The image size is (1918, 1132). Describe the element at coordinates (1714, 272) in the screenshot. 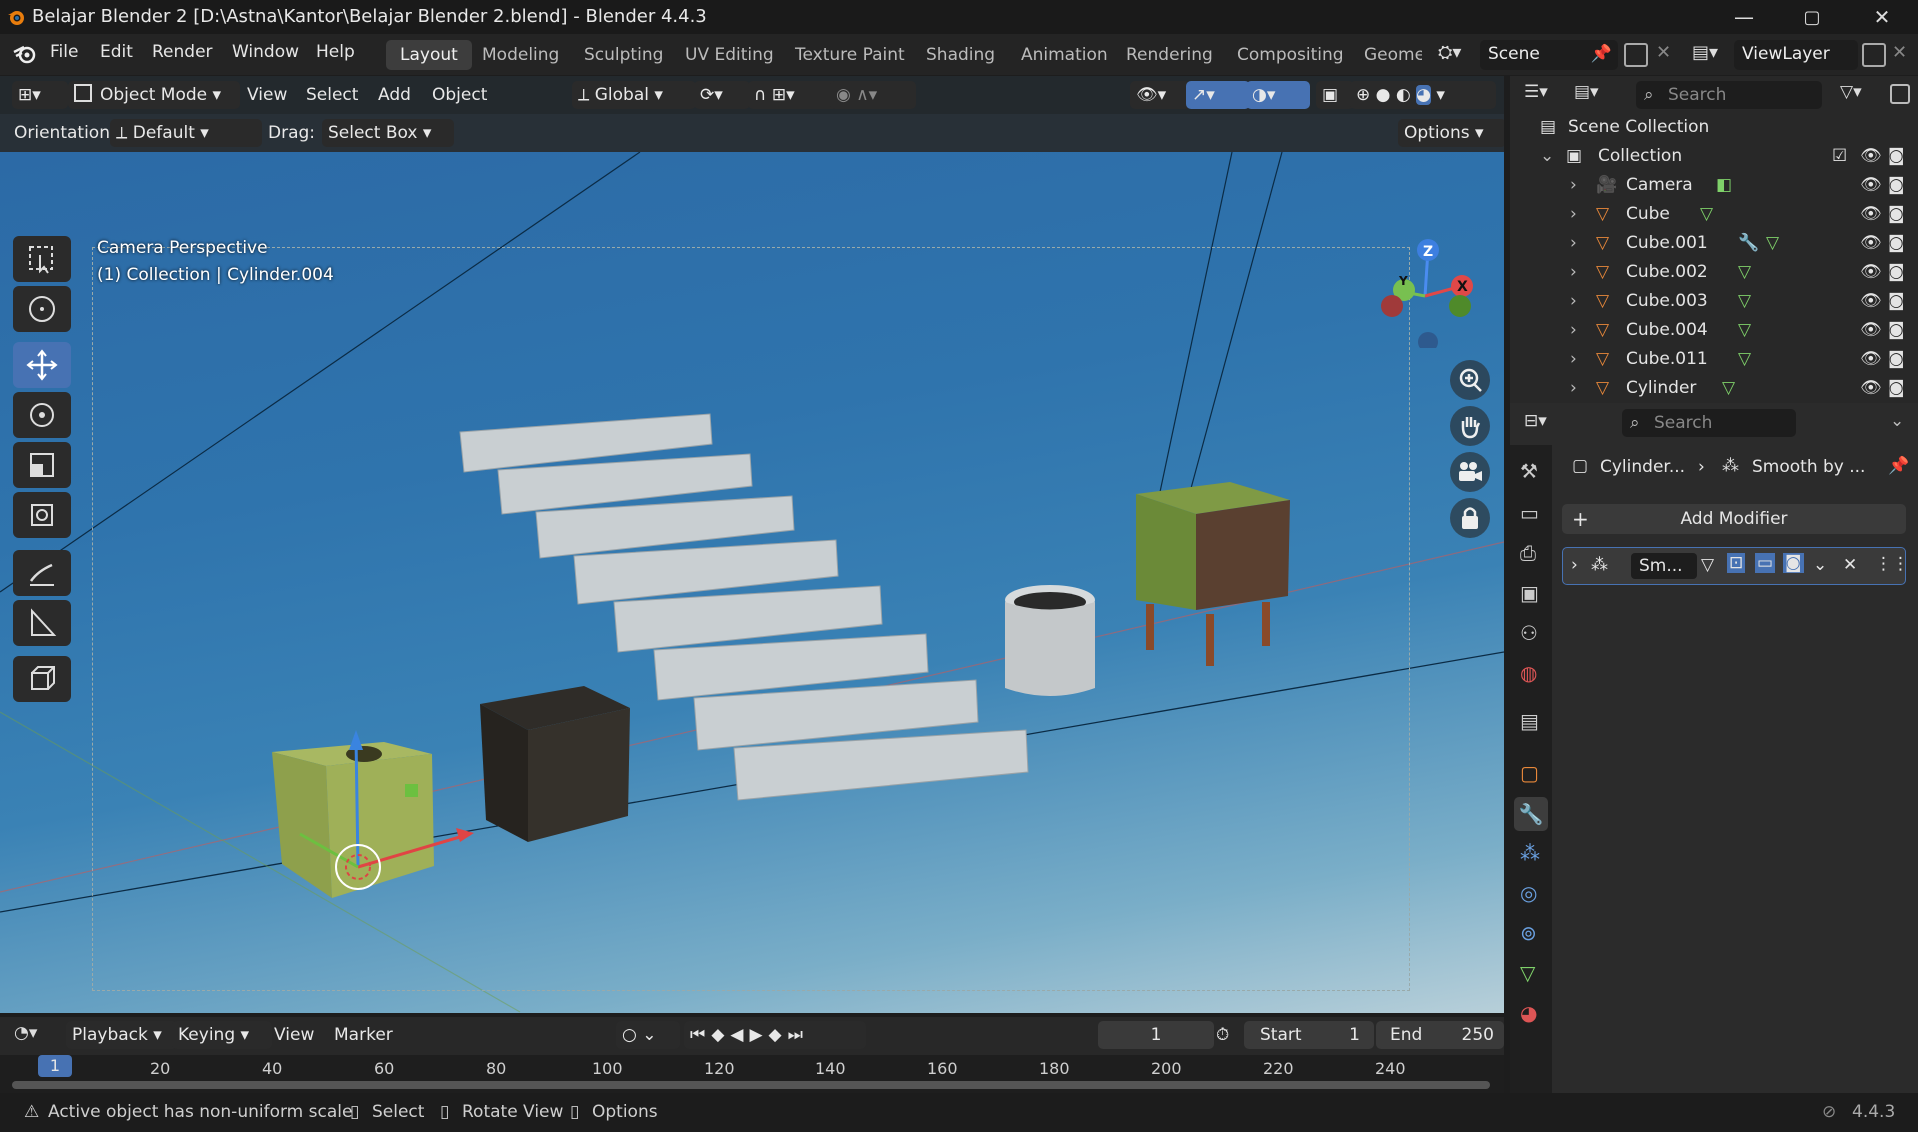

I see `outliner-item-cube-002: › ▽ Cube.002 ▽ 👁 ◙` at that location.